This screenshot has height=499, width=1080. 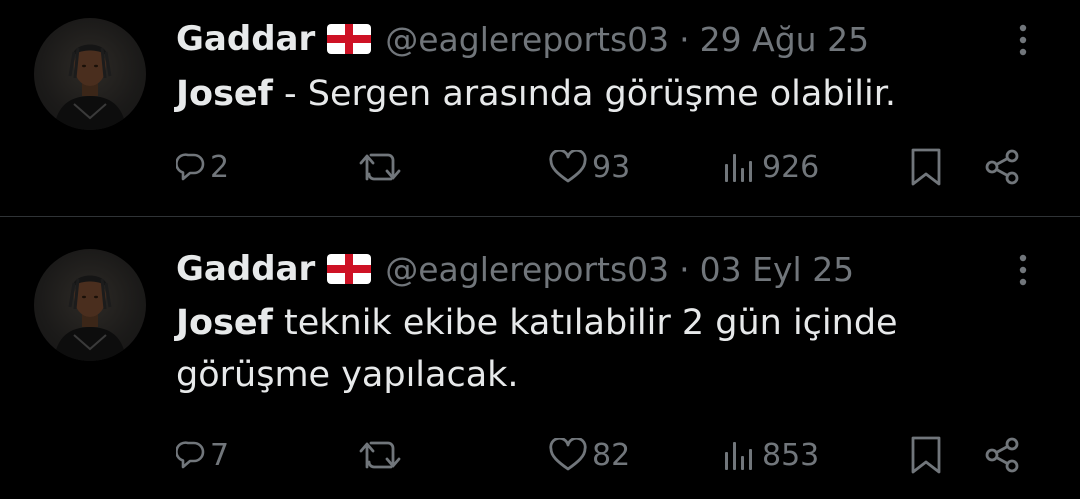 I want to click on like-count: 82, so click(x=611, y=455).